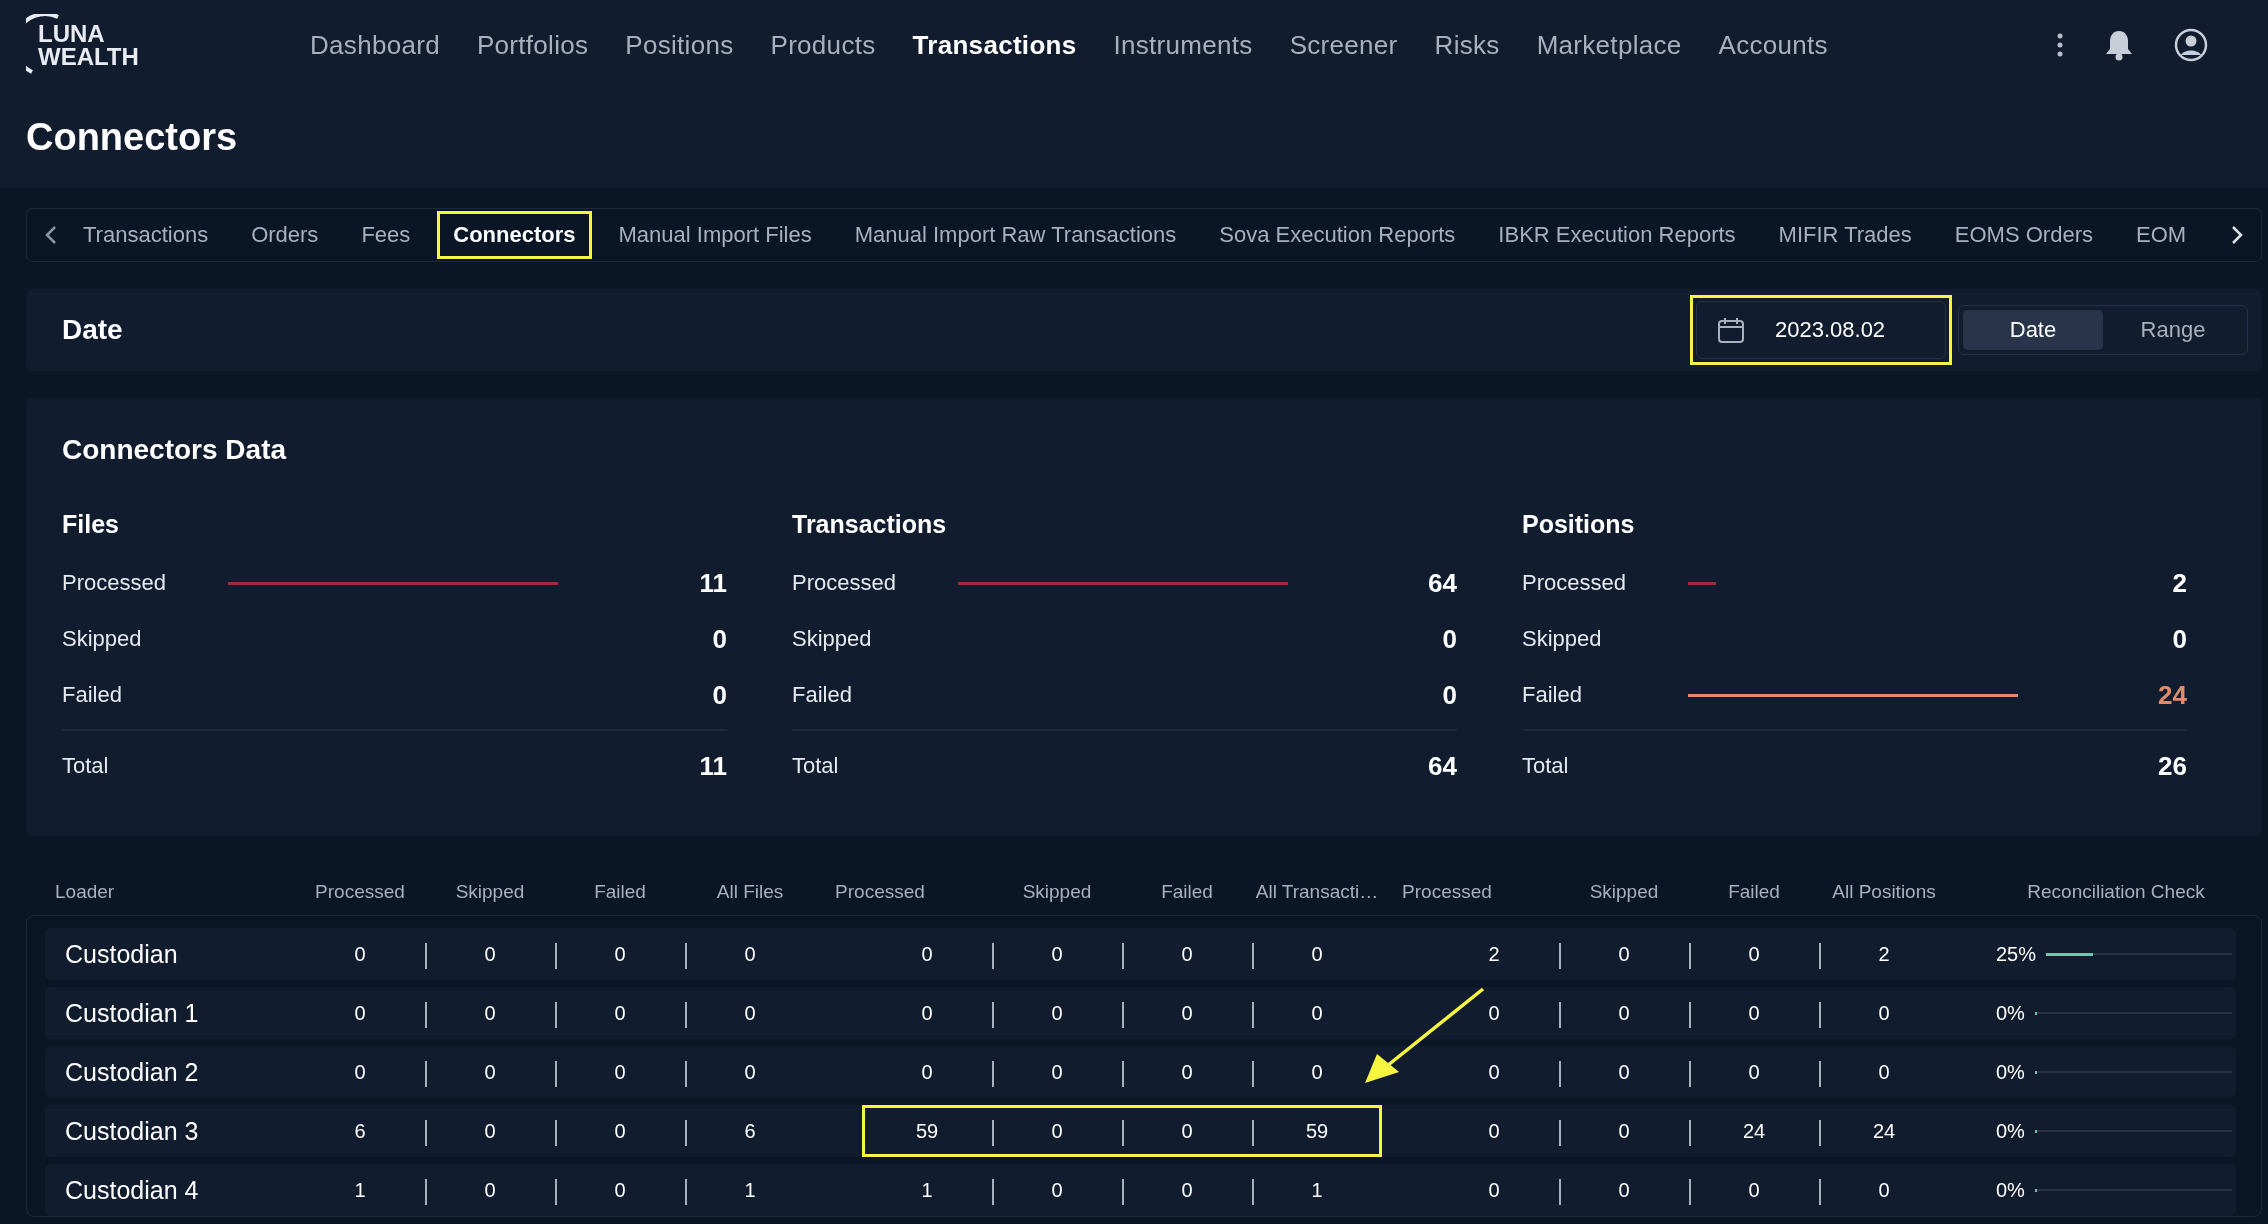 Image resolution: width=2268 pixels, height=1224 pixels. Describe the element at coordinates (2161, 235) in the screenshot. I see `subtab: EOM` at that location.